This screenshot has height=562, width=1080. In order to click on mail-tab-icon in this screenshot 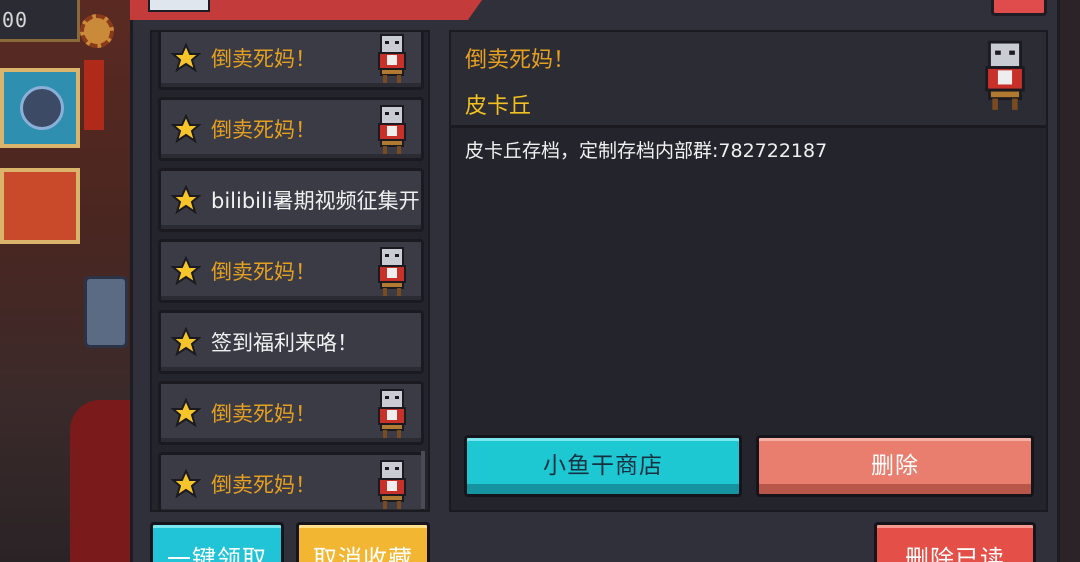, I will do `click(179, 6)`.